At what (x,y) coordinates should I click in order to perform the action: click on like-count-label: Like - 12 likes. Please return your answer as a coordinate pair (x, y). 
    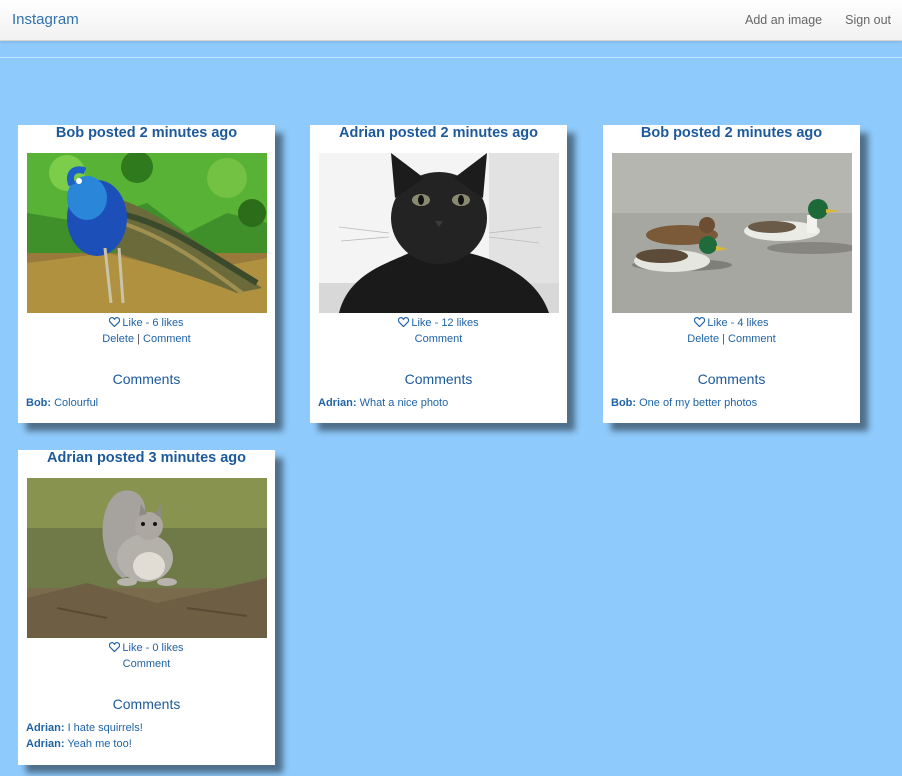
    Looking at the image, I should click on (445, 323).